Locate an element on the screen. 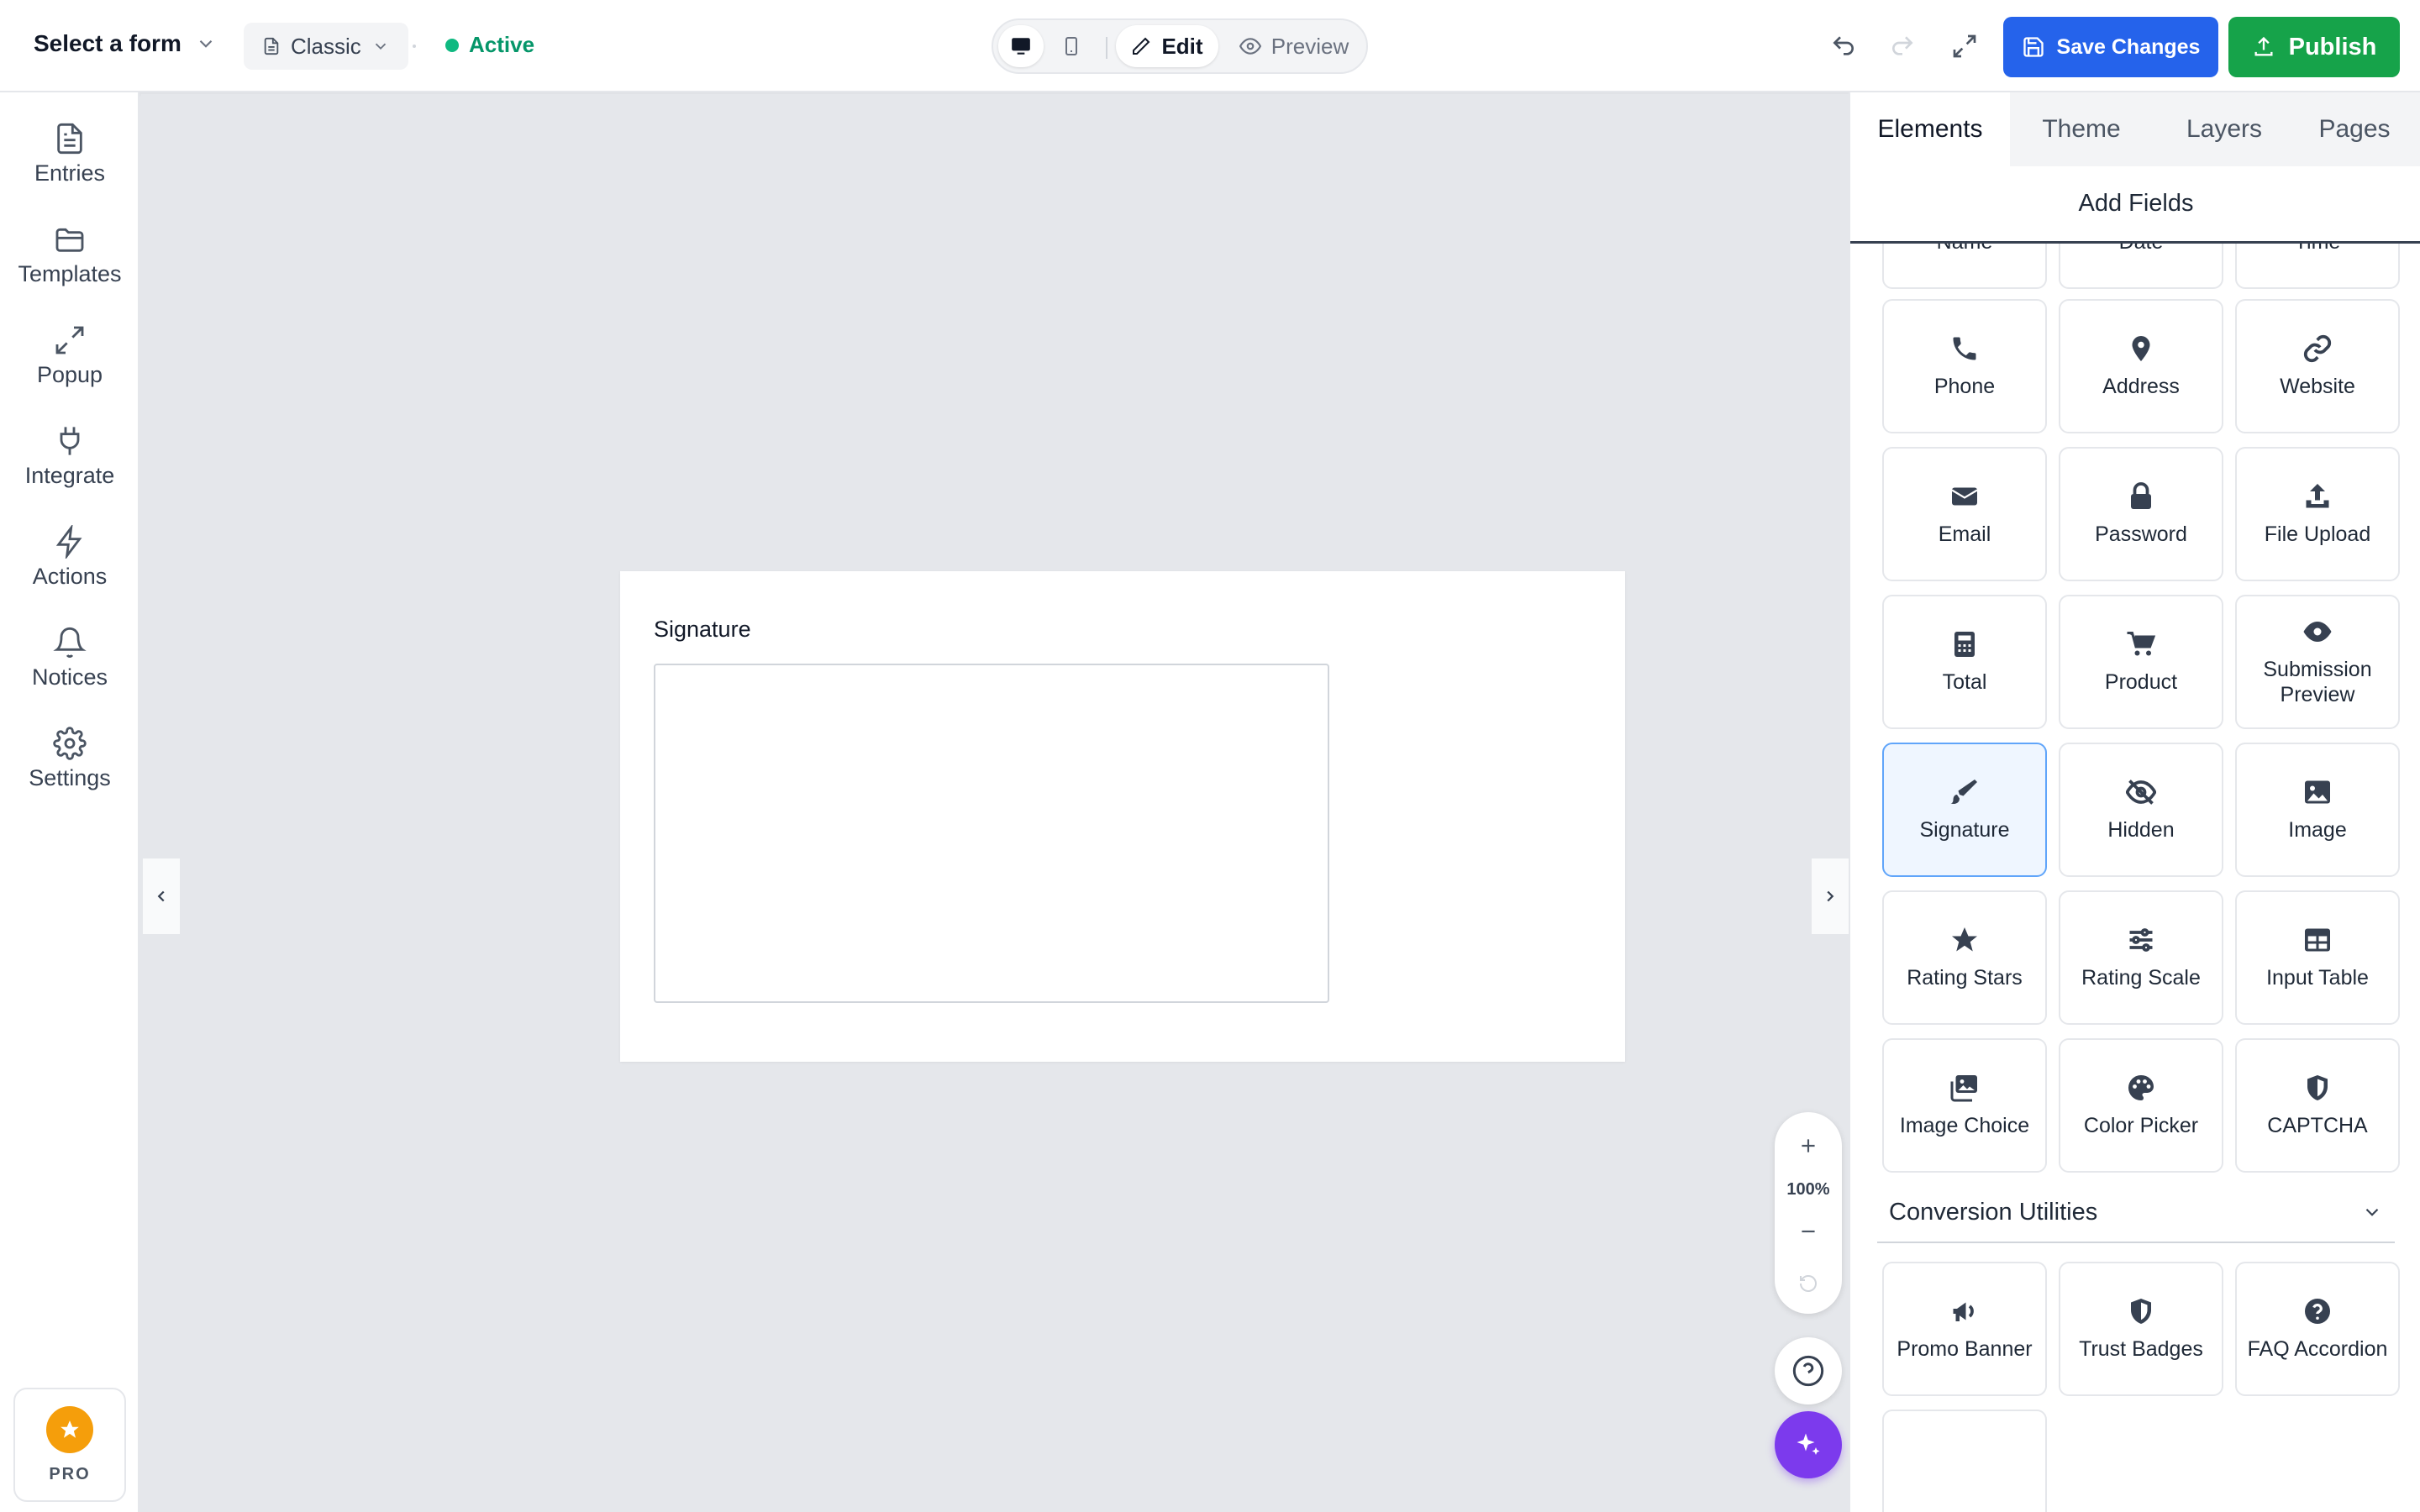 This screenshot has height=1512, width=2420. fullscreen-button is located at coordinates (1965, 46).